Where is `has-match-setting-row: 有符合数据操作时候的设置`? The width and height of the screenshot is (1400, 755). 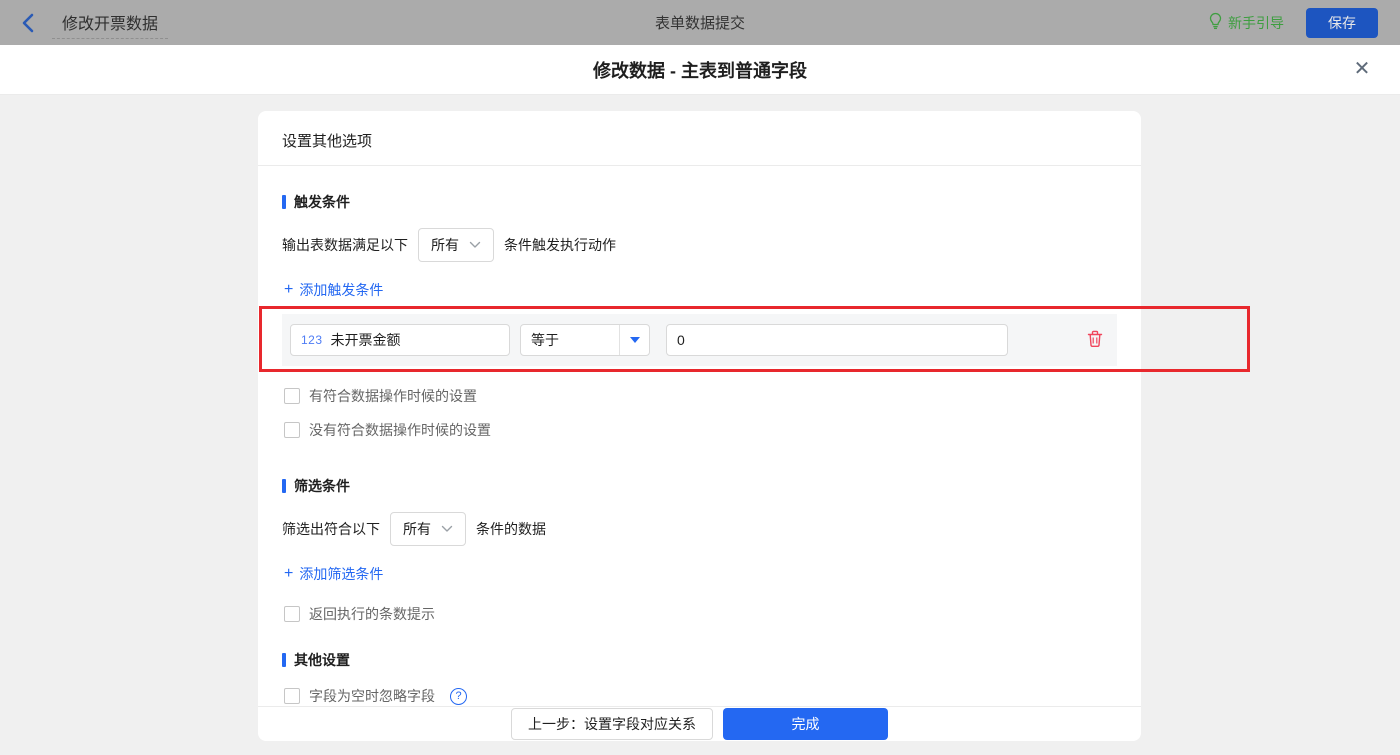 has-match-setting-row: 有符合数据操作时候的设置 is located at coordinates (700, 396).